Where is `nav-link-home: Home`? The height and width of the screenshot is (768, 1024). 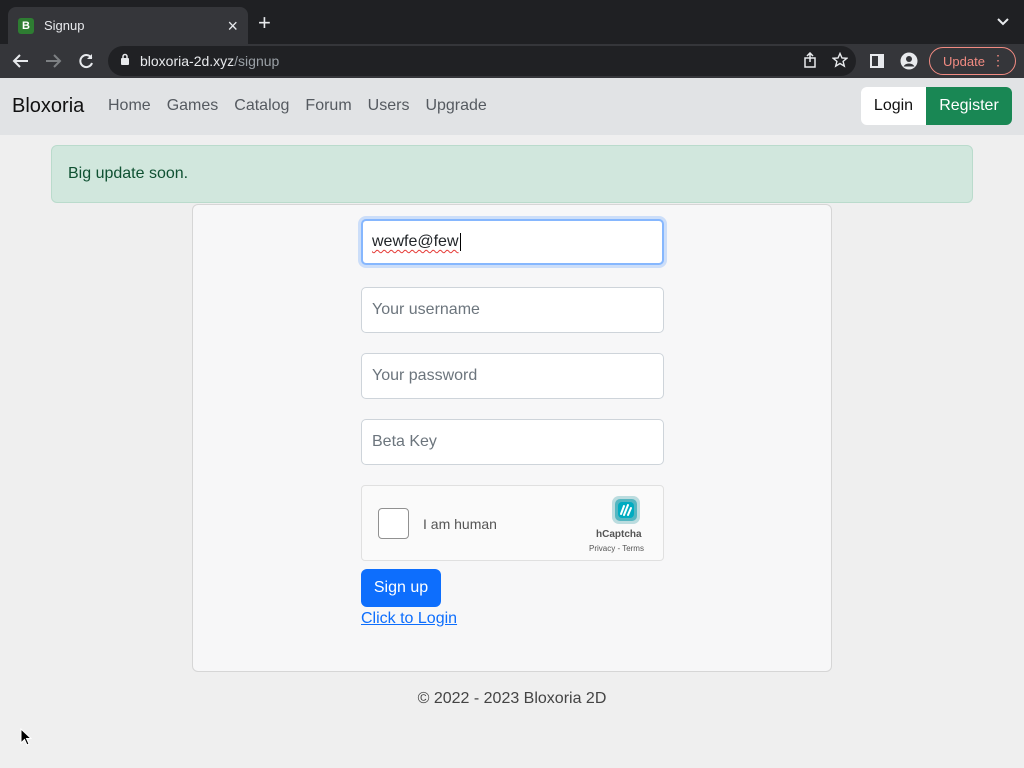
nav-link-home: Home is located at coordinates (129, 106).